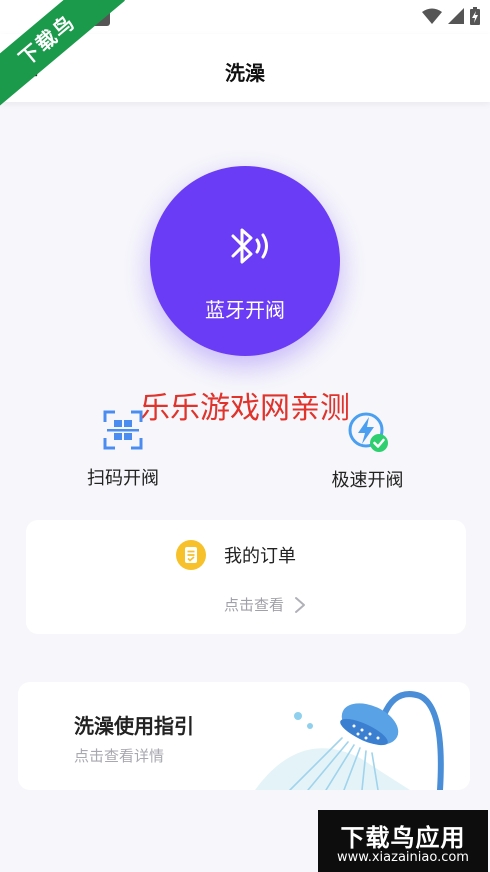 The width and height of the screenshot is (490, 872). Describe the element at coordinates (367, 480) in the screenshot. I see `fast-label: 极速开阀` at that location.